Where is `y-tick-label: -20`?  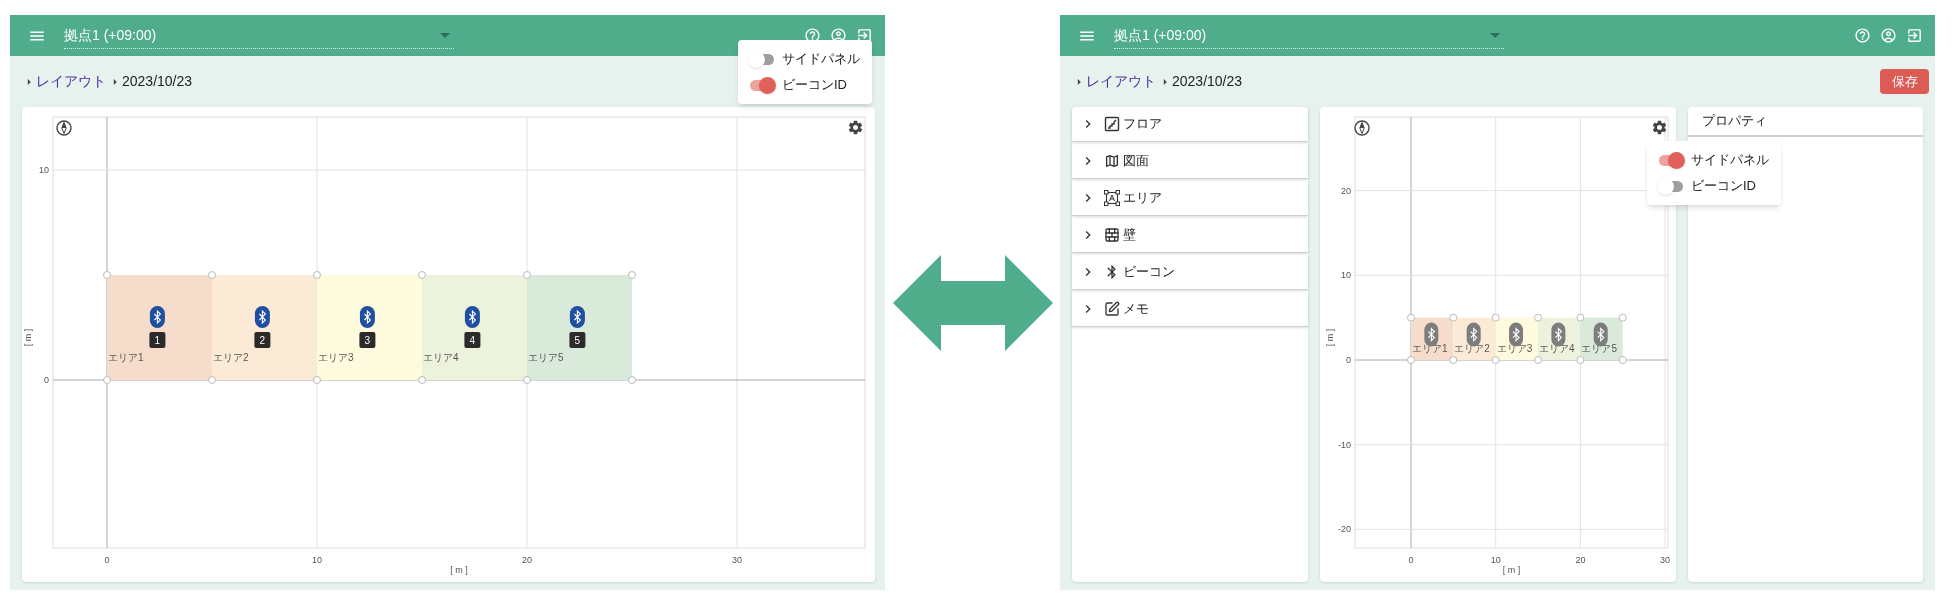
y-tick-label: -20 is located at coordinates (1344, 529).